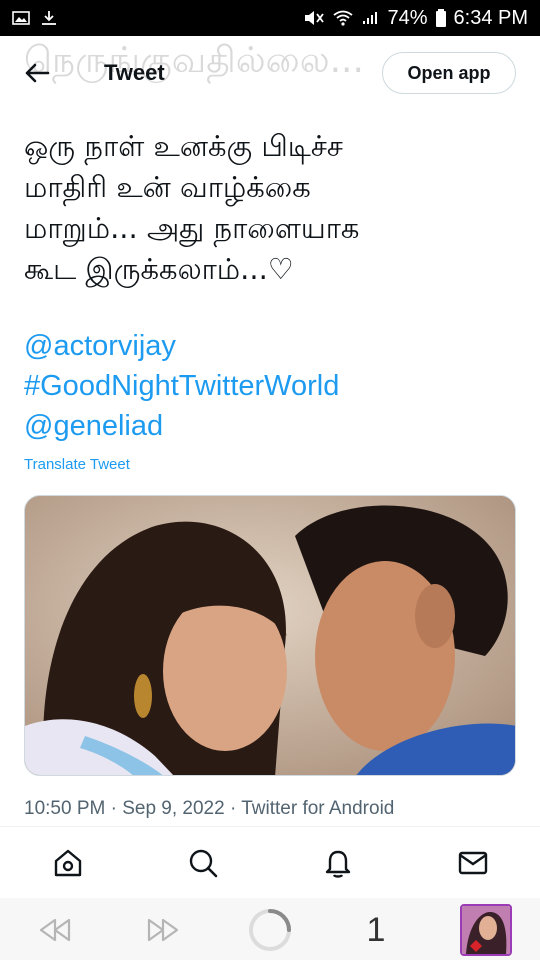  Describe the element at coordinates (270, 74) in the screenshot. I see `tweet-header: Tweet Open app` at that location.